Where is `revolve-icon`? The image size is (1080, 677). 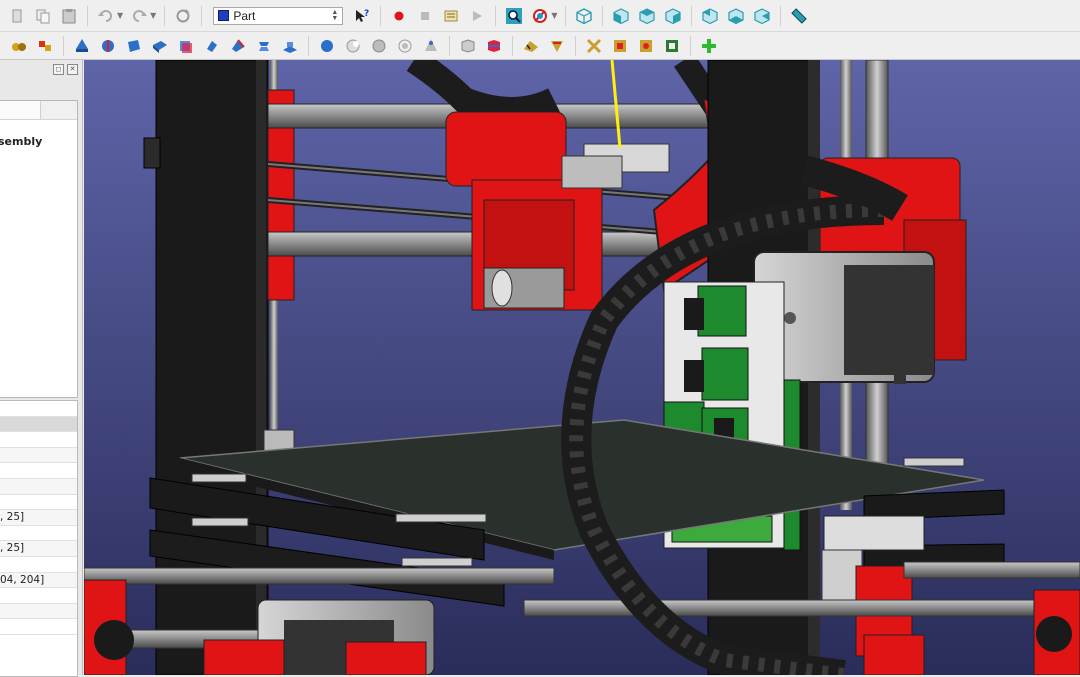
revolve-icon is located at coordinates (238, 46).